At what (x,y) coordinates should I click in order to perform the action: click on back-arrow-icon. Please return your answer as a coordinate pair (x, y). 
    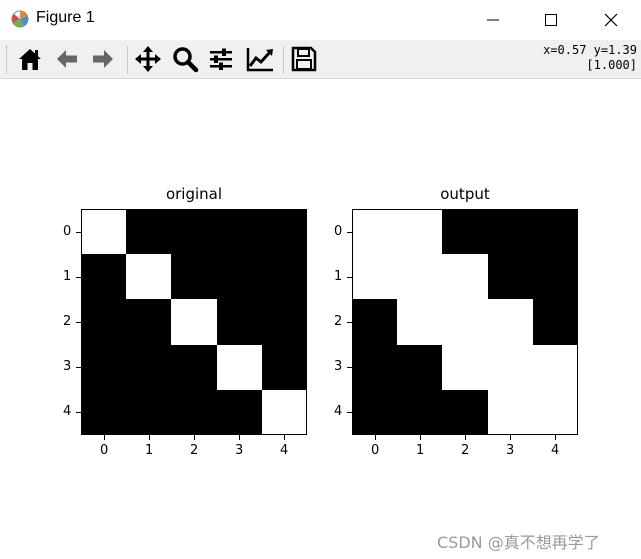
    Looking at the image, I should click on (67, 59).